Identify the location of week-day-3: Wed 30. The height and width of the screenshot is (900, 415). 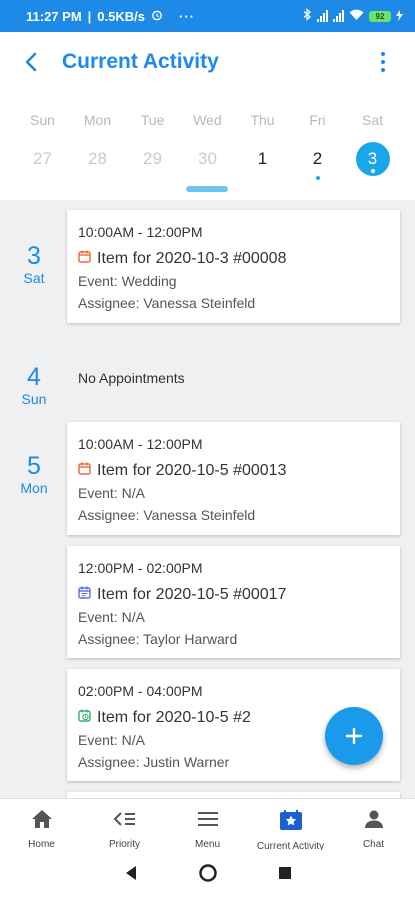
(207, 143).